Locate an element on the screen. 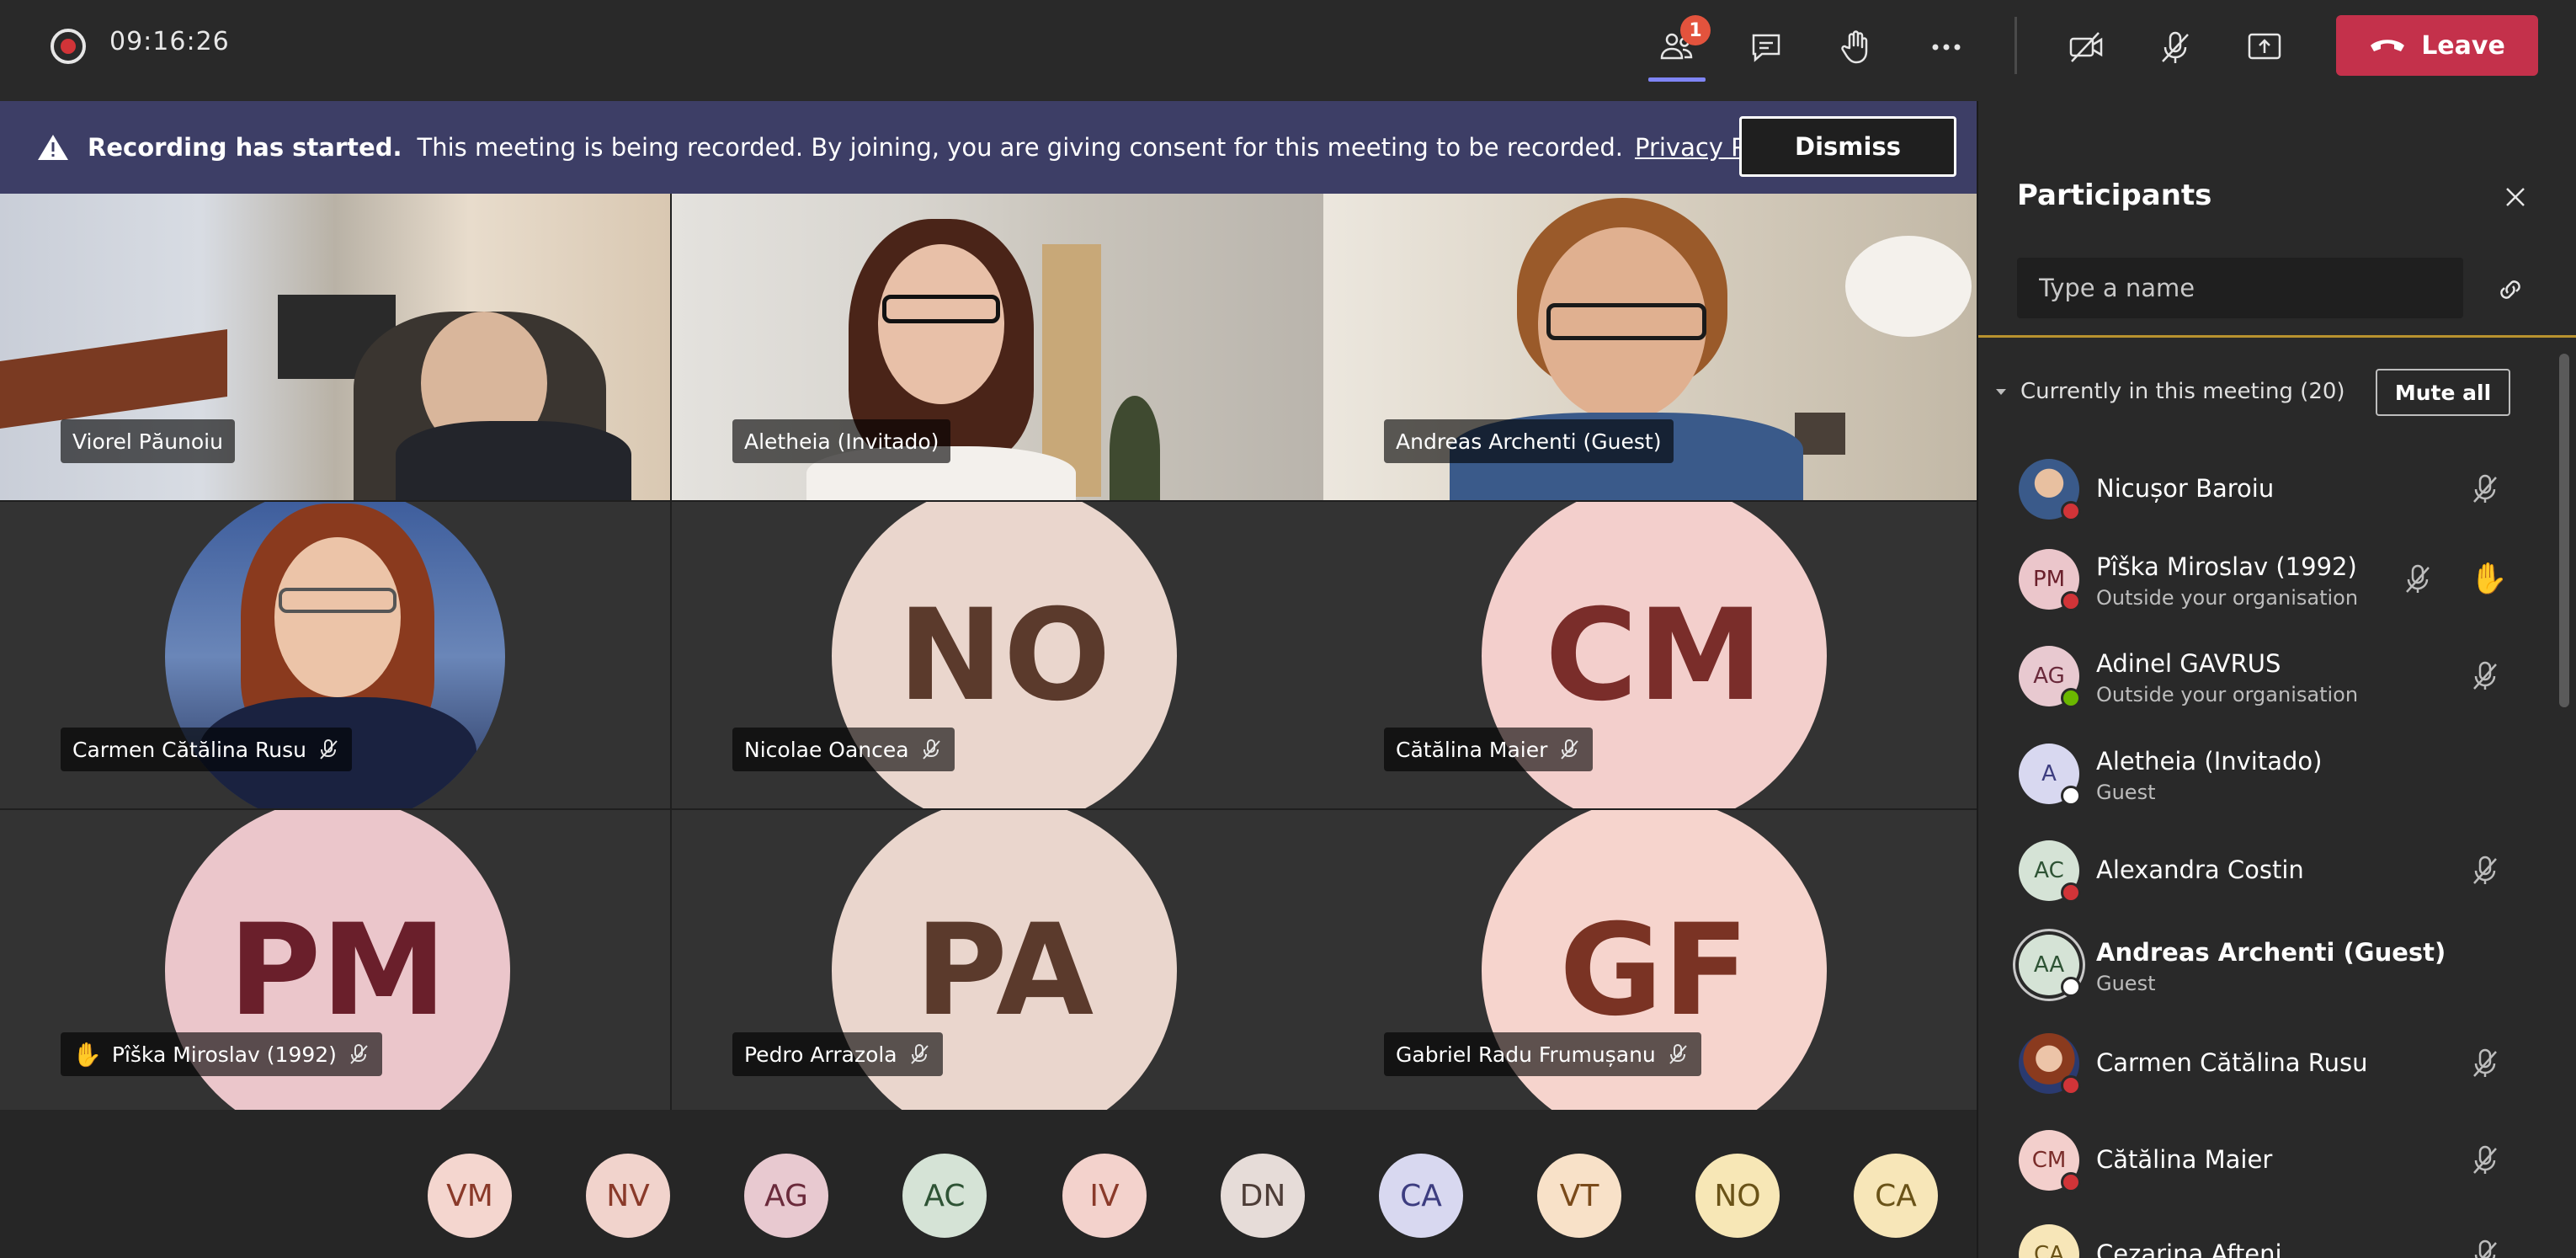 The image size is (2576, 1258). warning-icon is located at coordinates (53, 147).